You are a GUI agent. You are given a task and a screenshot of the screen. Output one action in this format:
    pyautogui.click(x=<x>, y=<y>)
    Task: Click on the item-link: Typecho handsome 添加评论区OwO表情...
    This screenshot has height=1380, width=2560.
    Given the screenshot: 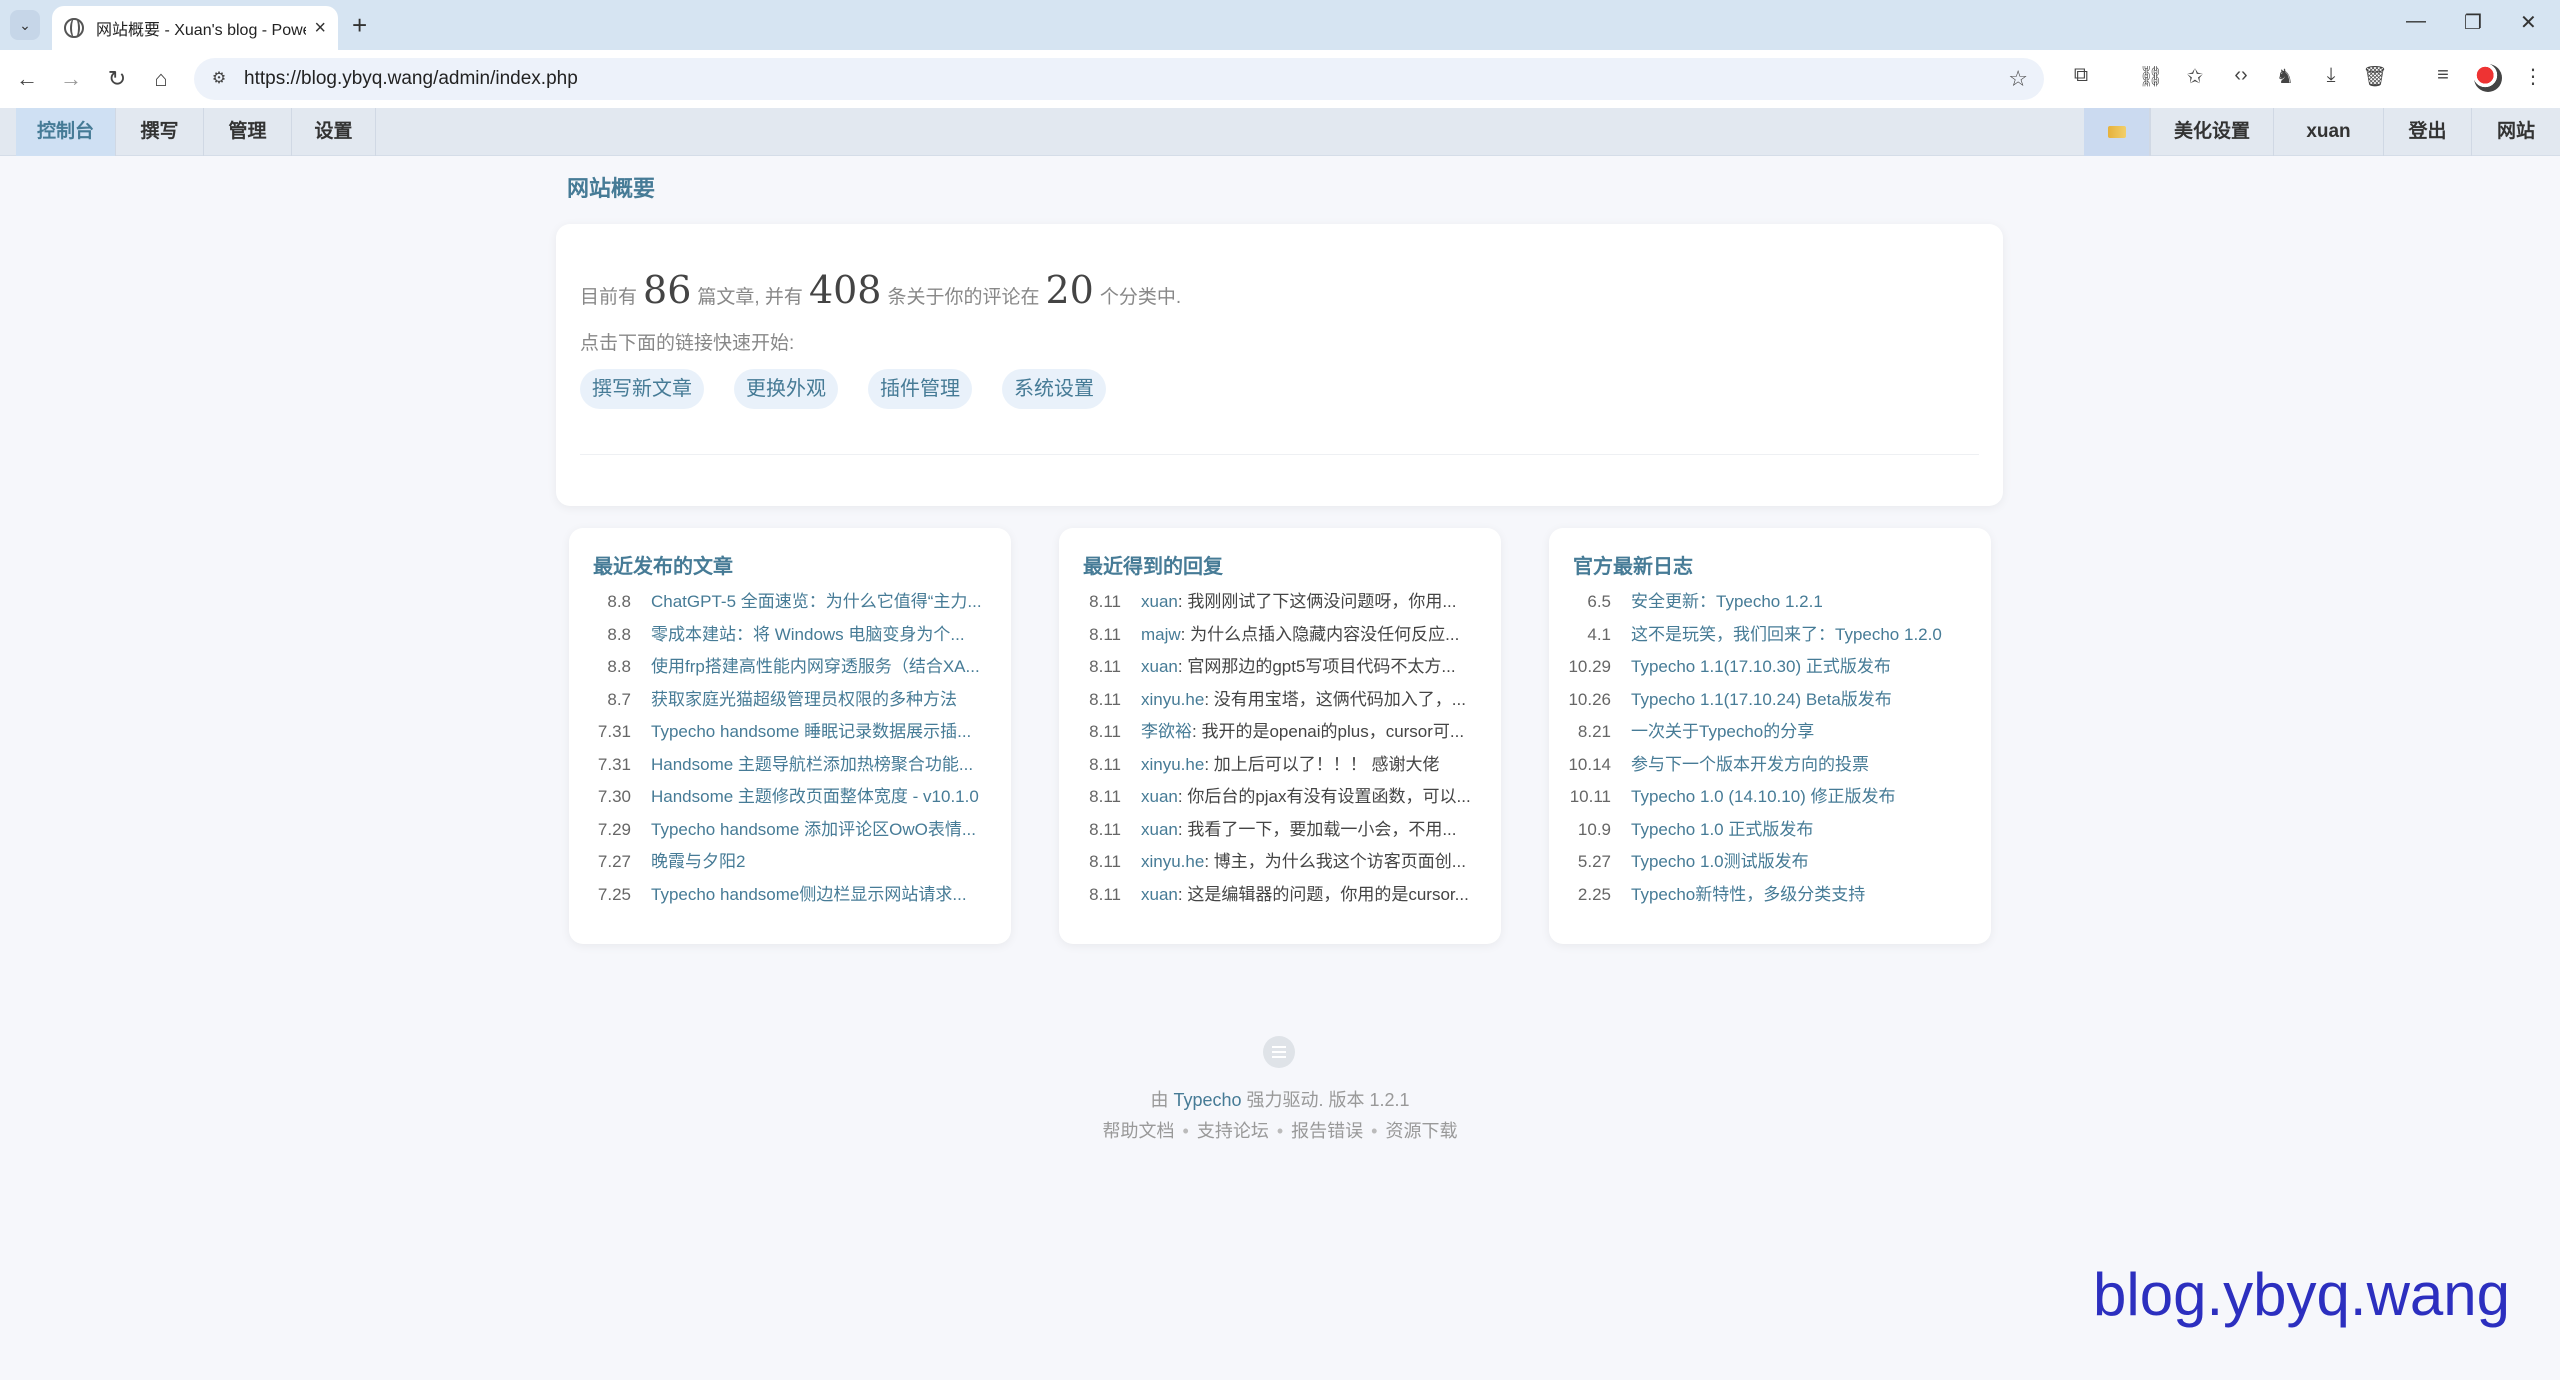 What is the action you would take?
    pyautogui.click(x=825, y=830)
    